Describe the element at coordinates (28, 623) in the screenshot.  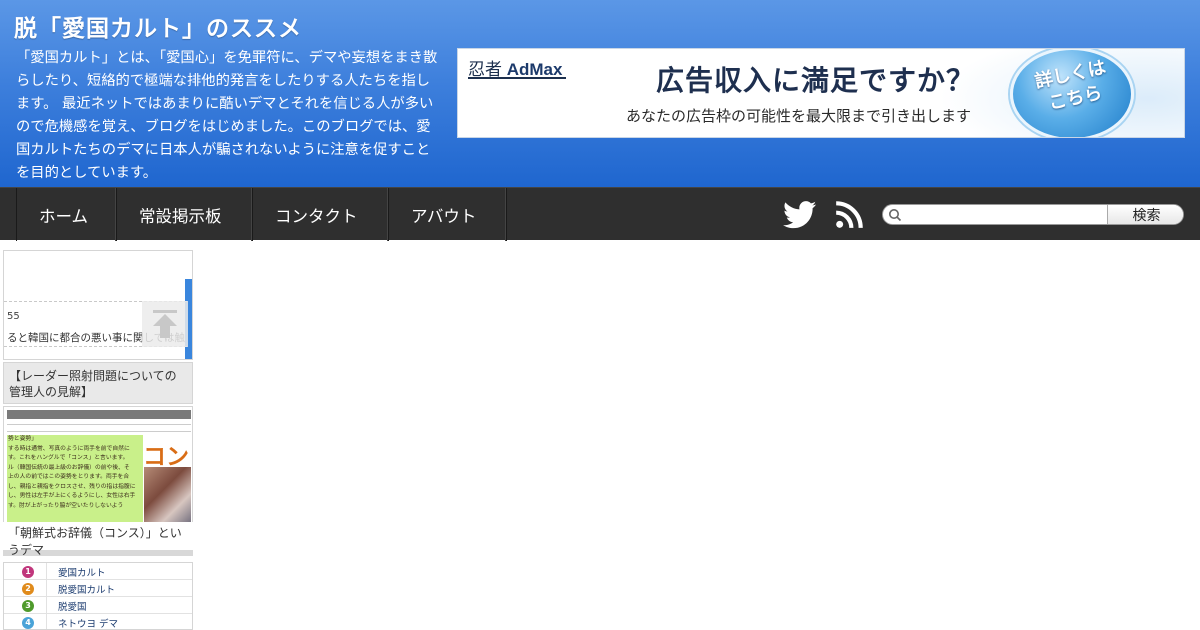
I see `rank-medal-icon: 4` at that location.